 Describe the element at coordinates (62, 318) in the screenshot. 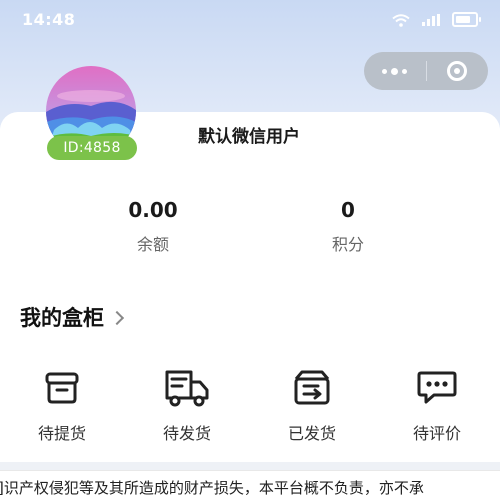

I see `section-title: 我的盒柜` at that location.